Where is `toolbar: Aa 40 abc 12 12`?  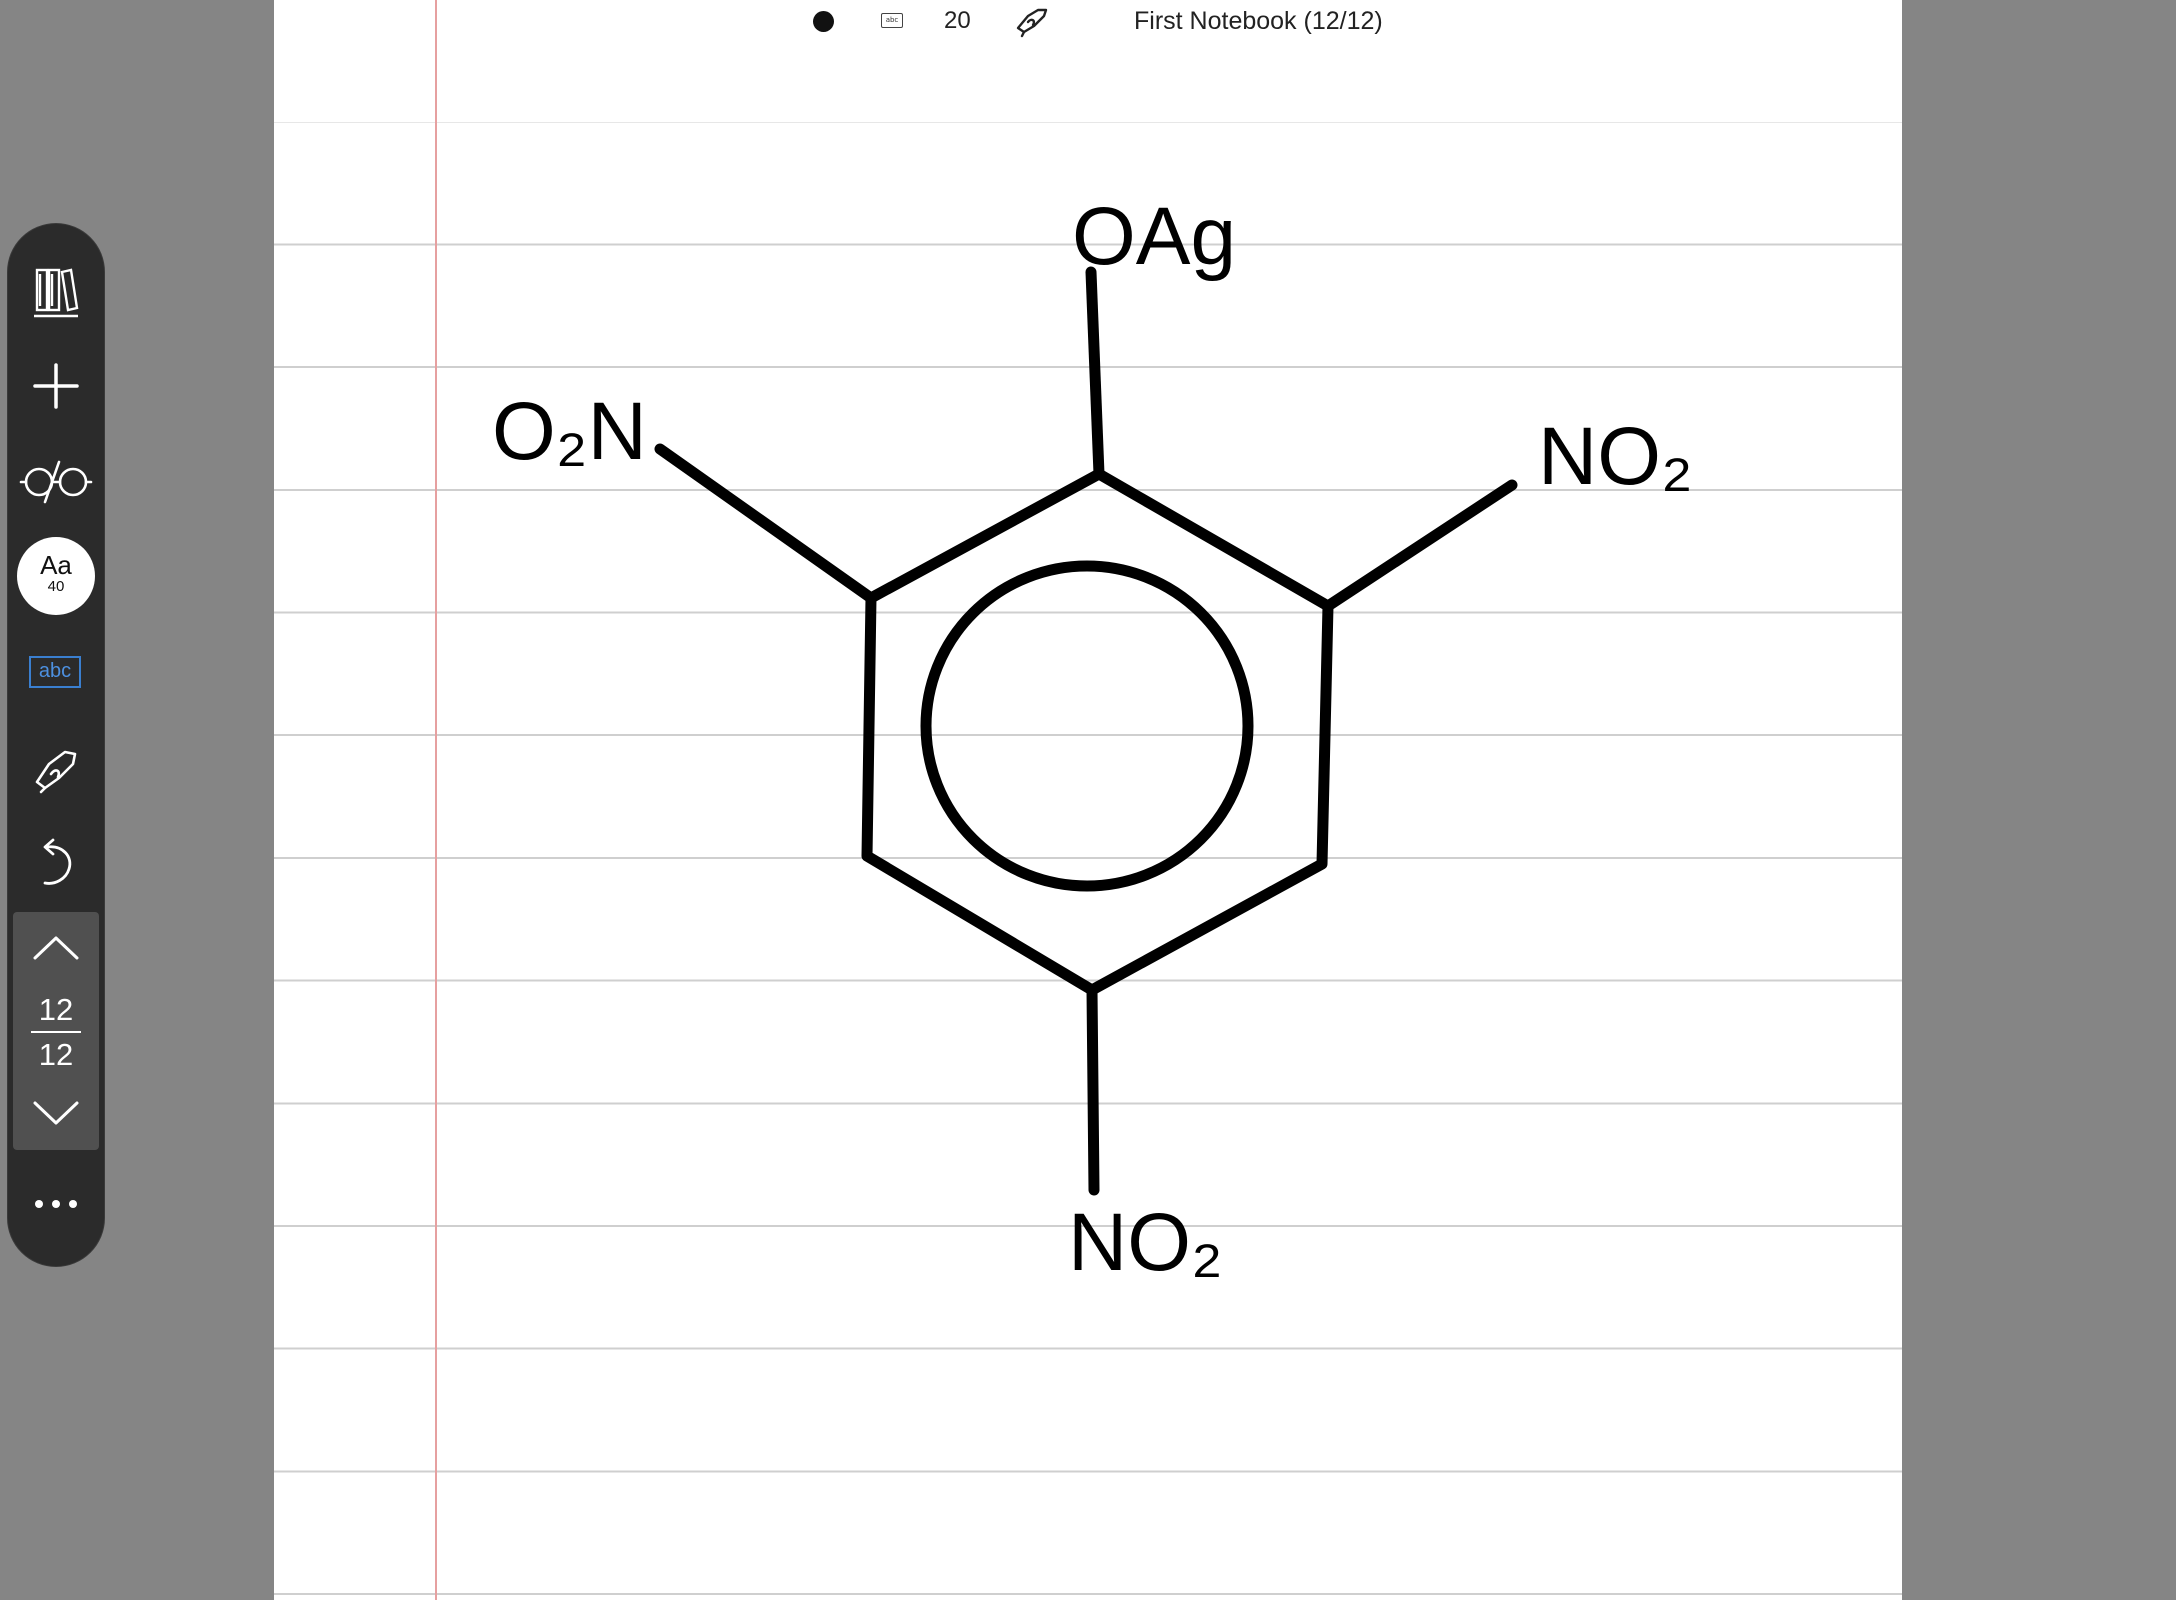 toolbar: Aa 40 abc 12 12 is located at coordinates (56, 745).